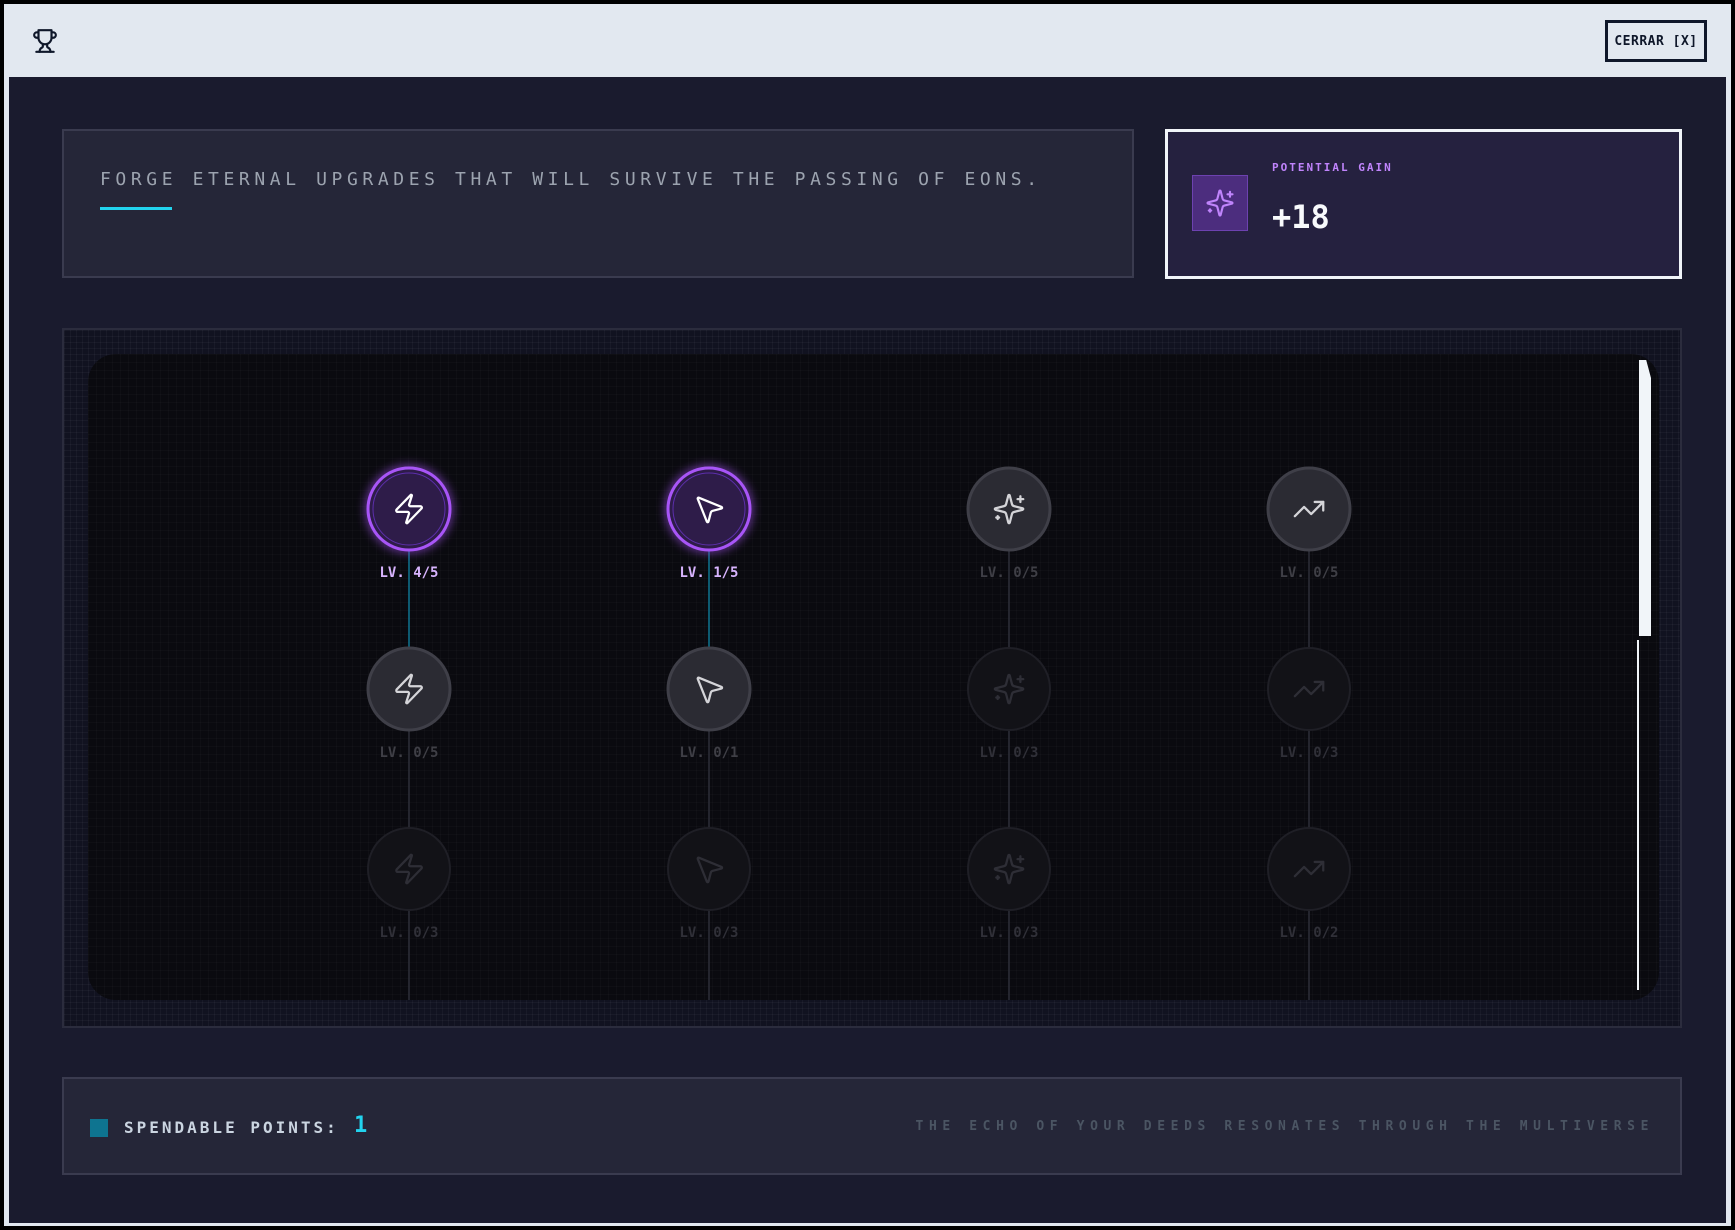 This screenshot has width=1735, height=1230. I want to click on skill-node-cursor-3: LV. 0/3, so click(709, 884).